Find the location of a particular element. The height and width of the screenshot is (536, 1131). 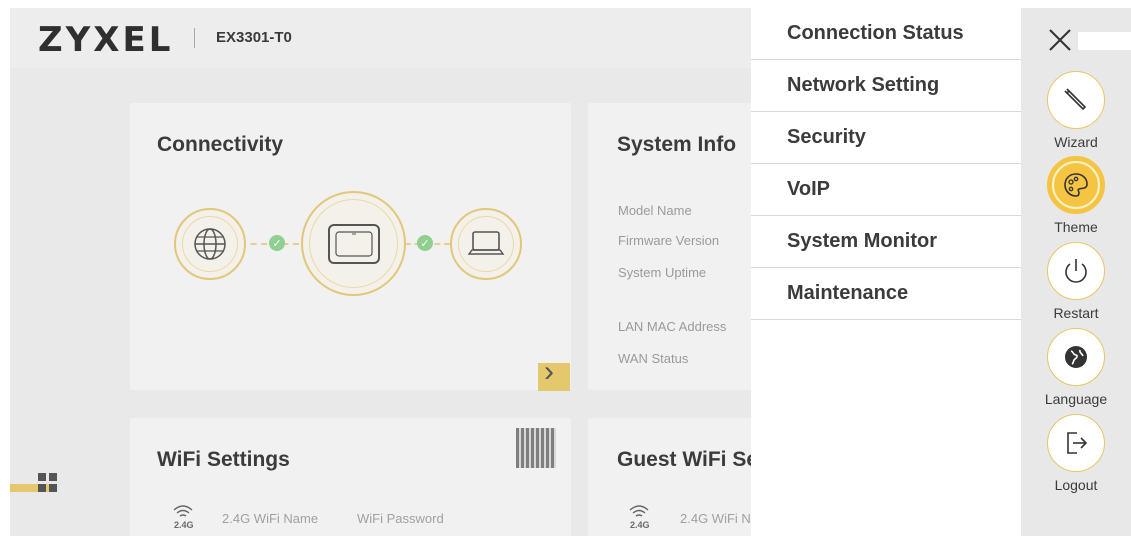

next-page-button: › is located at coordinates (554, 373).